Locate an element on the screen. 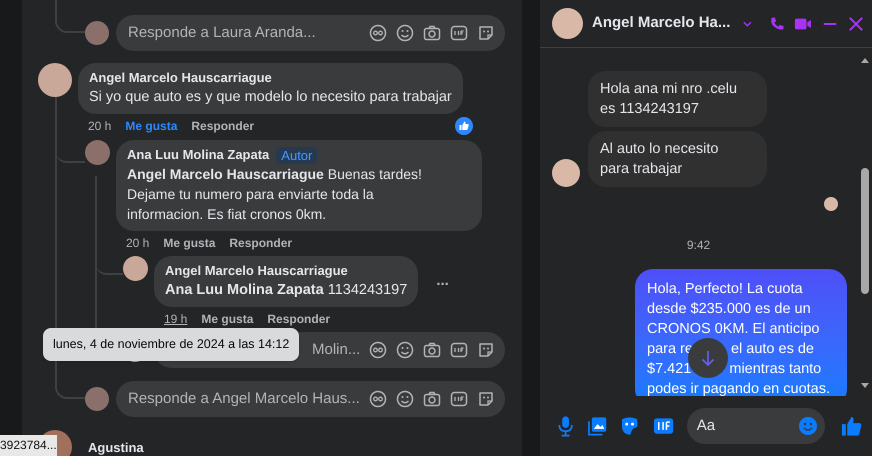  comment-text: Ana Luu Molina Zapata 1134243197 is located at coordinates (286, 290).